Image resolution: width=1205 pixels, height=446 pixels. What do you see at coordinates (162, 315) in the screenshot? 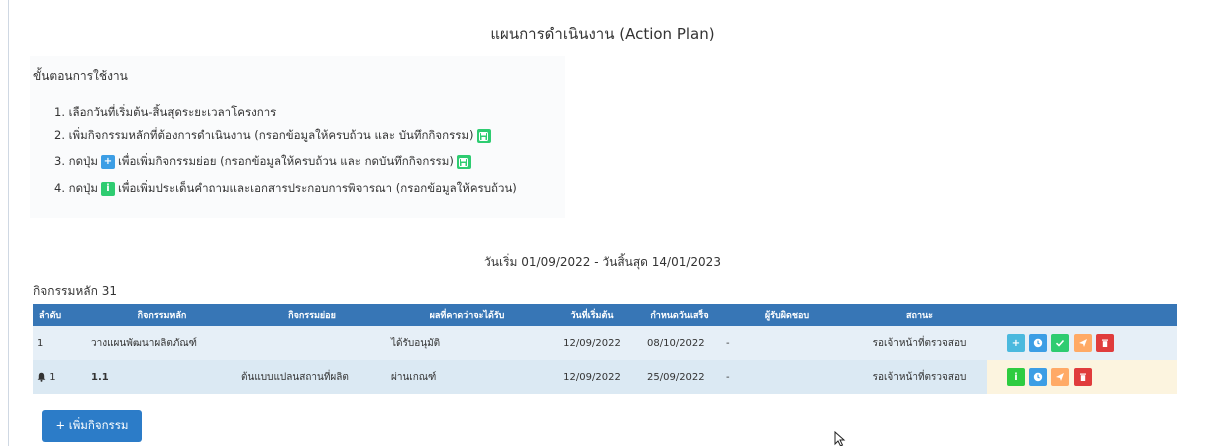
I see `col-header-main-activity: กิจกรรมหลัก` at bounding box center [162, 315].